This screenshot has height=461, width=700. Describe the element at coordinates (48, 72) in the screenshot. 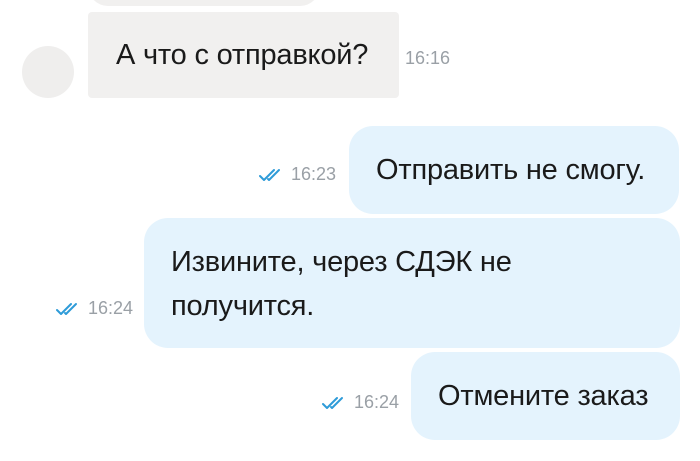

I see `avatar` at that location.